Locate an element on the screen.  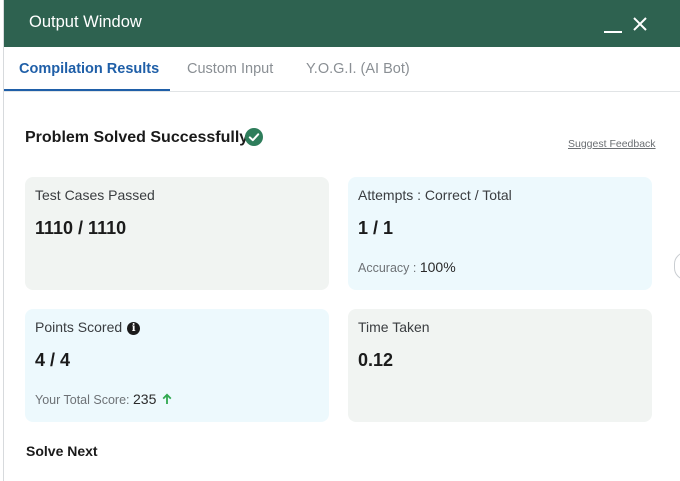
points-label: Points Scored is located at coordinates (79, 327).